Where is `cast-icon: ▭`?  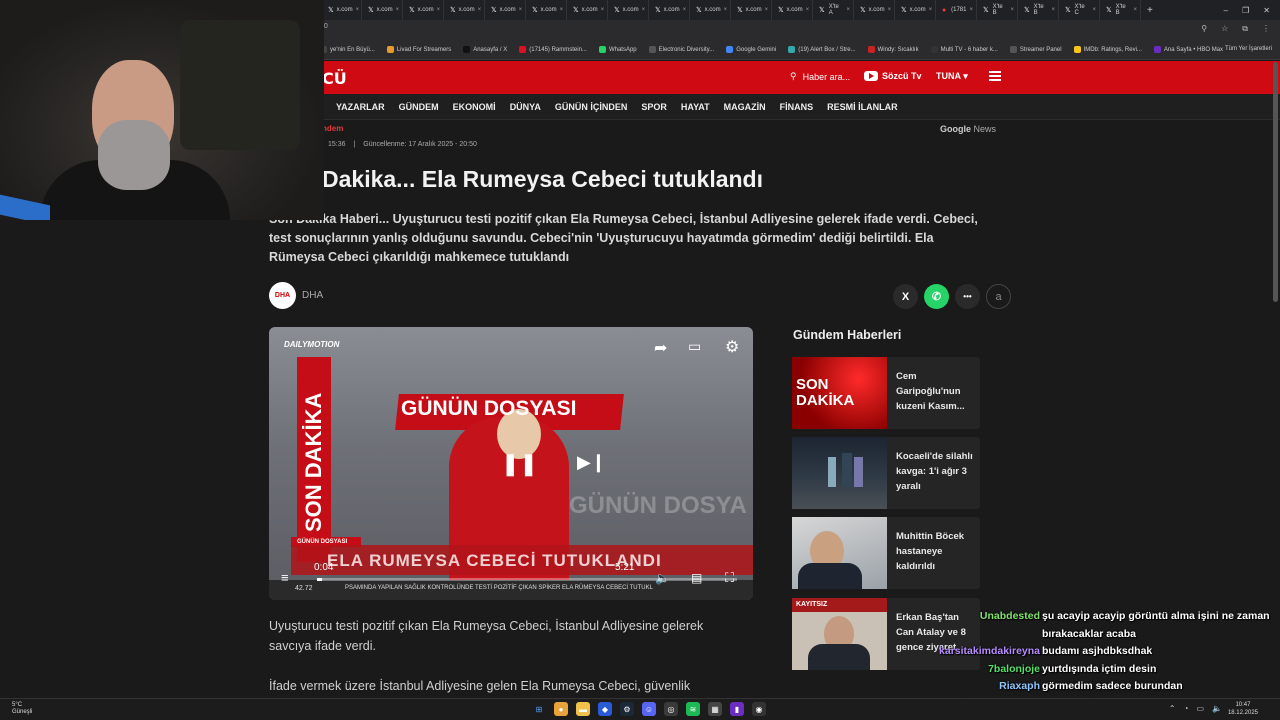 cast-icon: ▭ is located at coordinates (694, 346).